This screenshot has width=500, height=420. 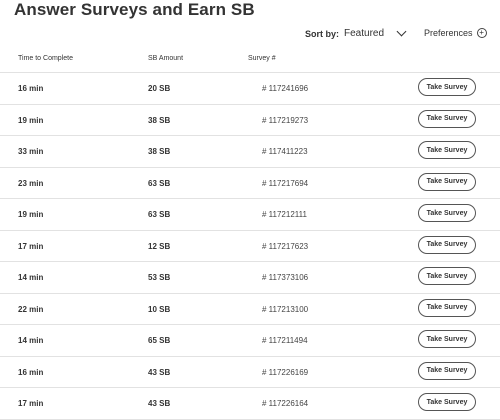 What do you see at coordinates (262, 58) in the screenshot?
I see `header-survey: Survey #` at bounding box center [262, 58].